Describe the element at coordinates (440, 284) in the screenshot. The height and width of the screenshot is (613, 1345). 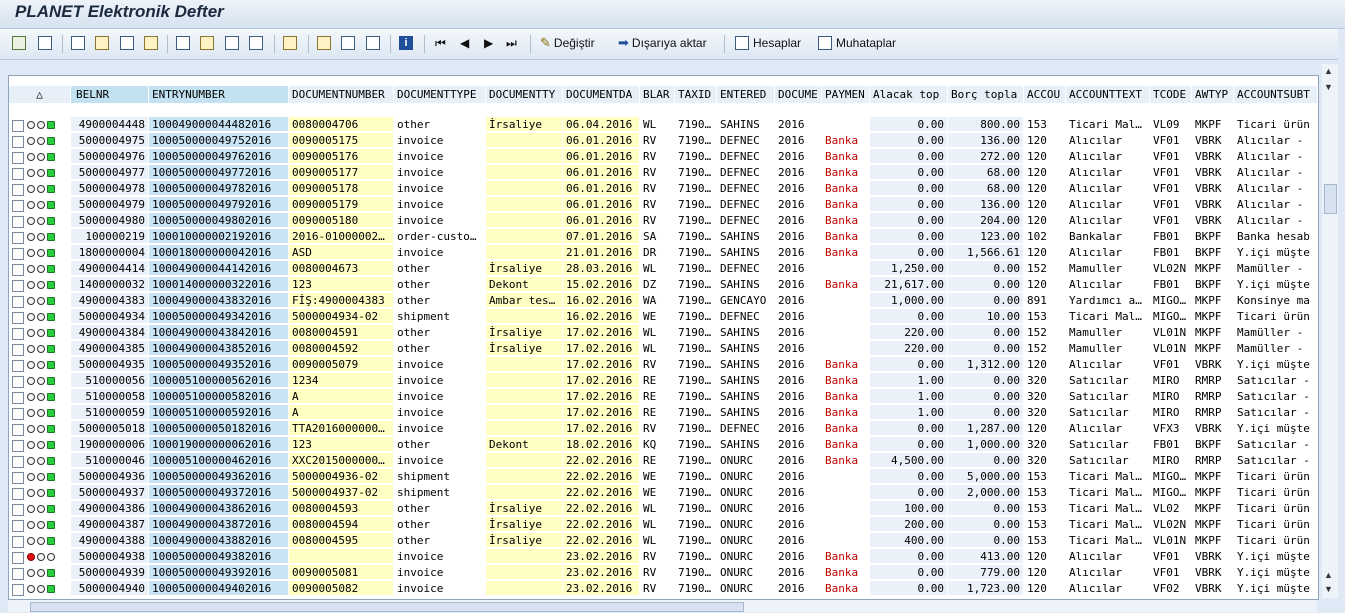
I see `cell-documenttype: other` at that location.